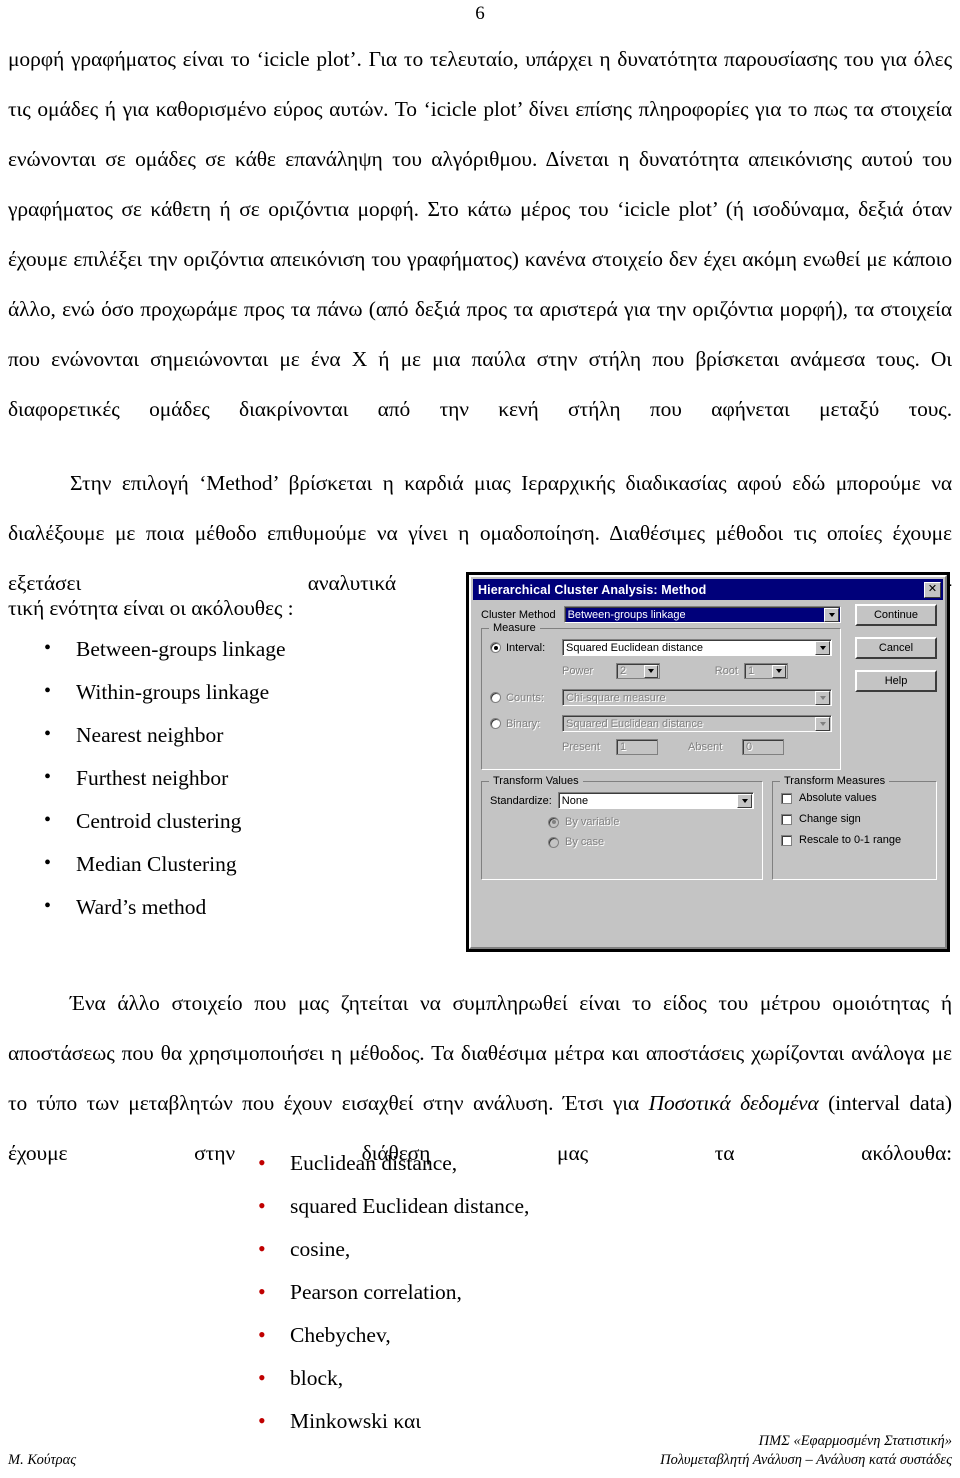  Describe the element at coordinates (786, 819) in the screenshot. I see `change-sign-checkbox` at that location.